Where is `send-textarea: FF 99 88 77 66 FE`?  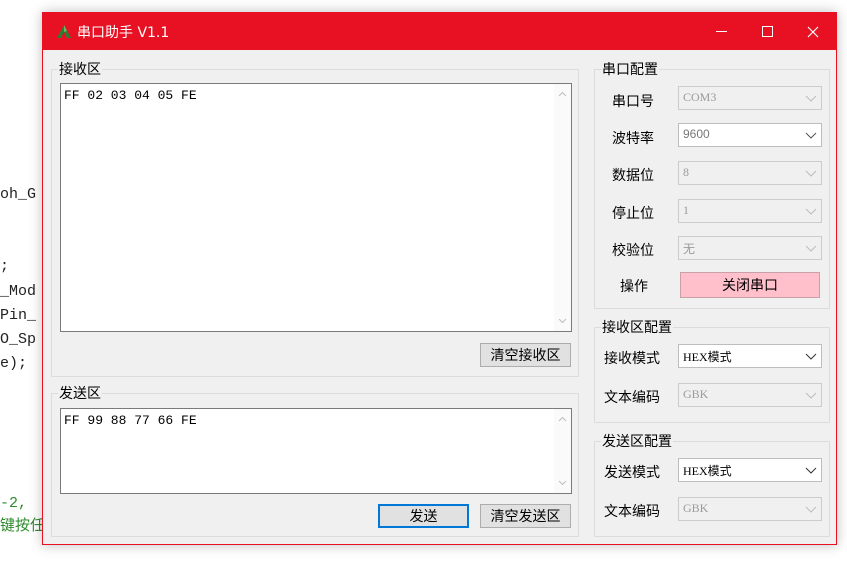 send-textarea: FF 99 88 77 66 FE is located at coordinates (316, 451).